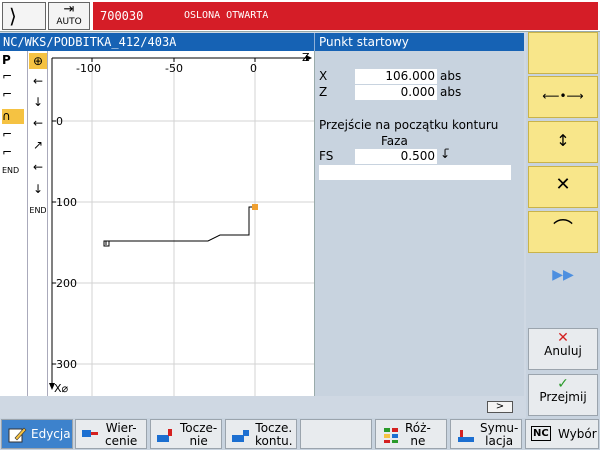 Image resolution: width=600 pixels, height=450 pixels. I want to click on form-title: Punkt startowy, so click(419, 42).